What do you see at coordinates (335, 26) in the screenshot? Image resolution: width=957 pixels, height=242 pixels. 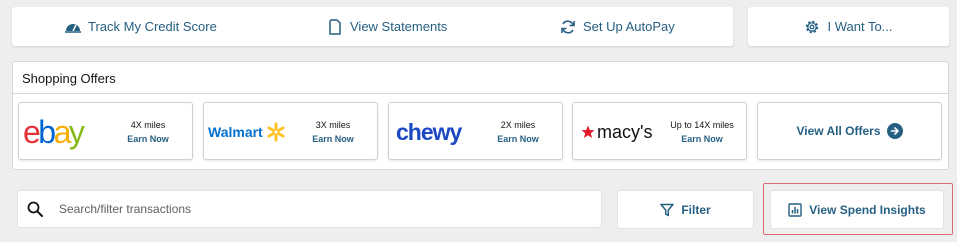 I see `document-icon` at bounding box center [335, 26].